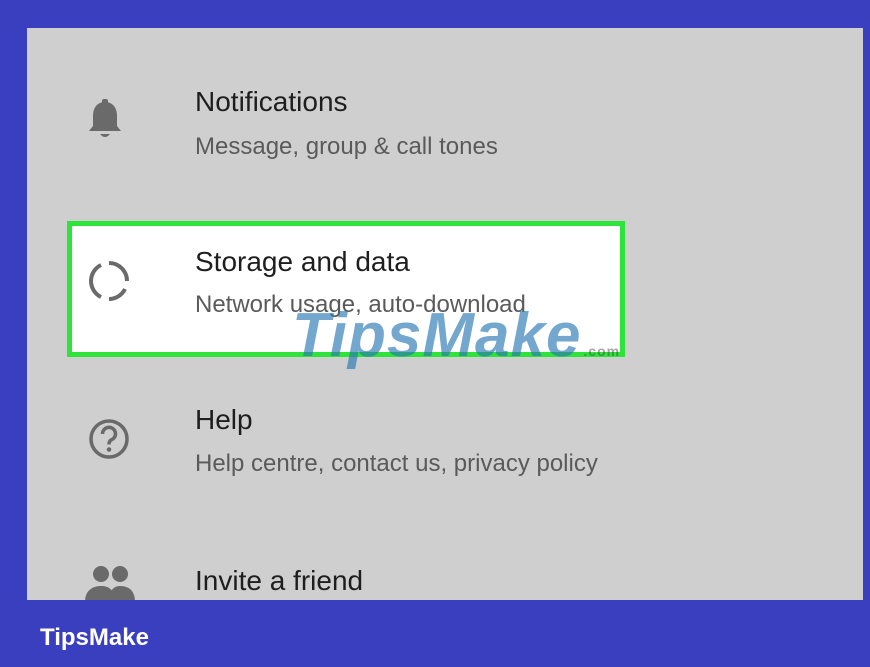 The image size is (870, 667). I want to click on settings-item-title: Notifications, so click(271, 101).